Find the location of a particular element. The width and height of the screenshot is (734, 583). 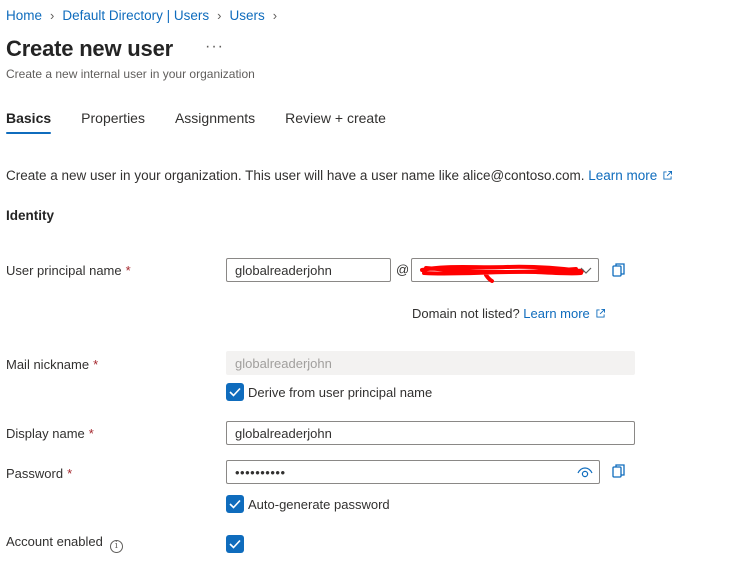

tab-review-create: Review + create is located at coordinates (335, 122).